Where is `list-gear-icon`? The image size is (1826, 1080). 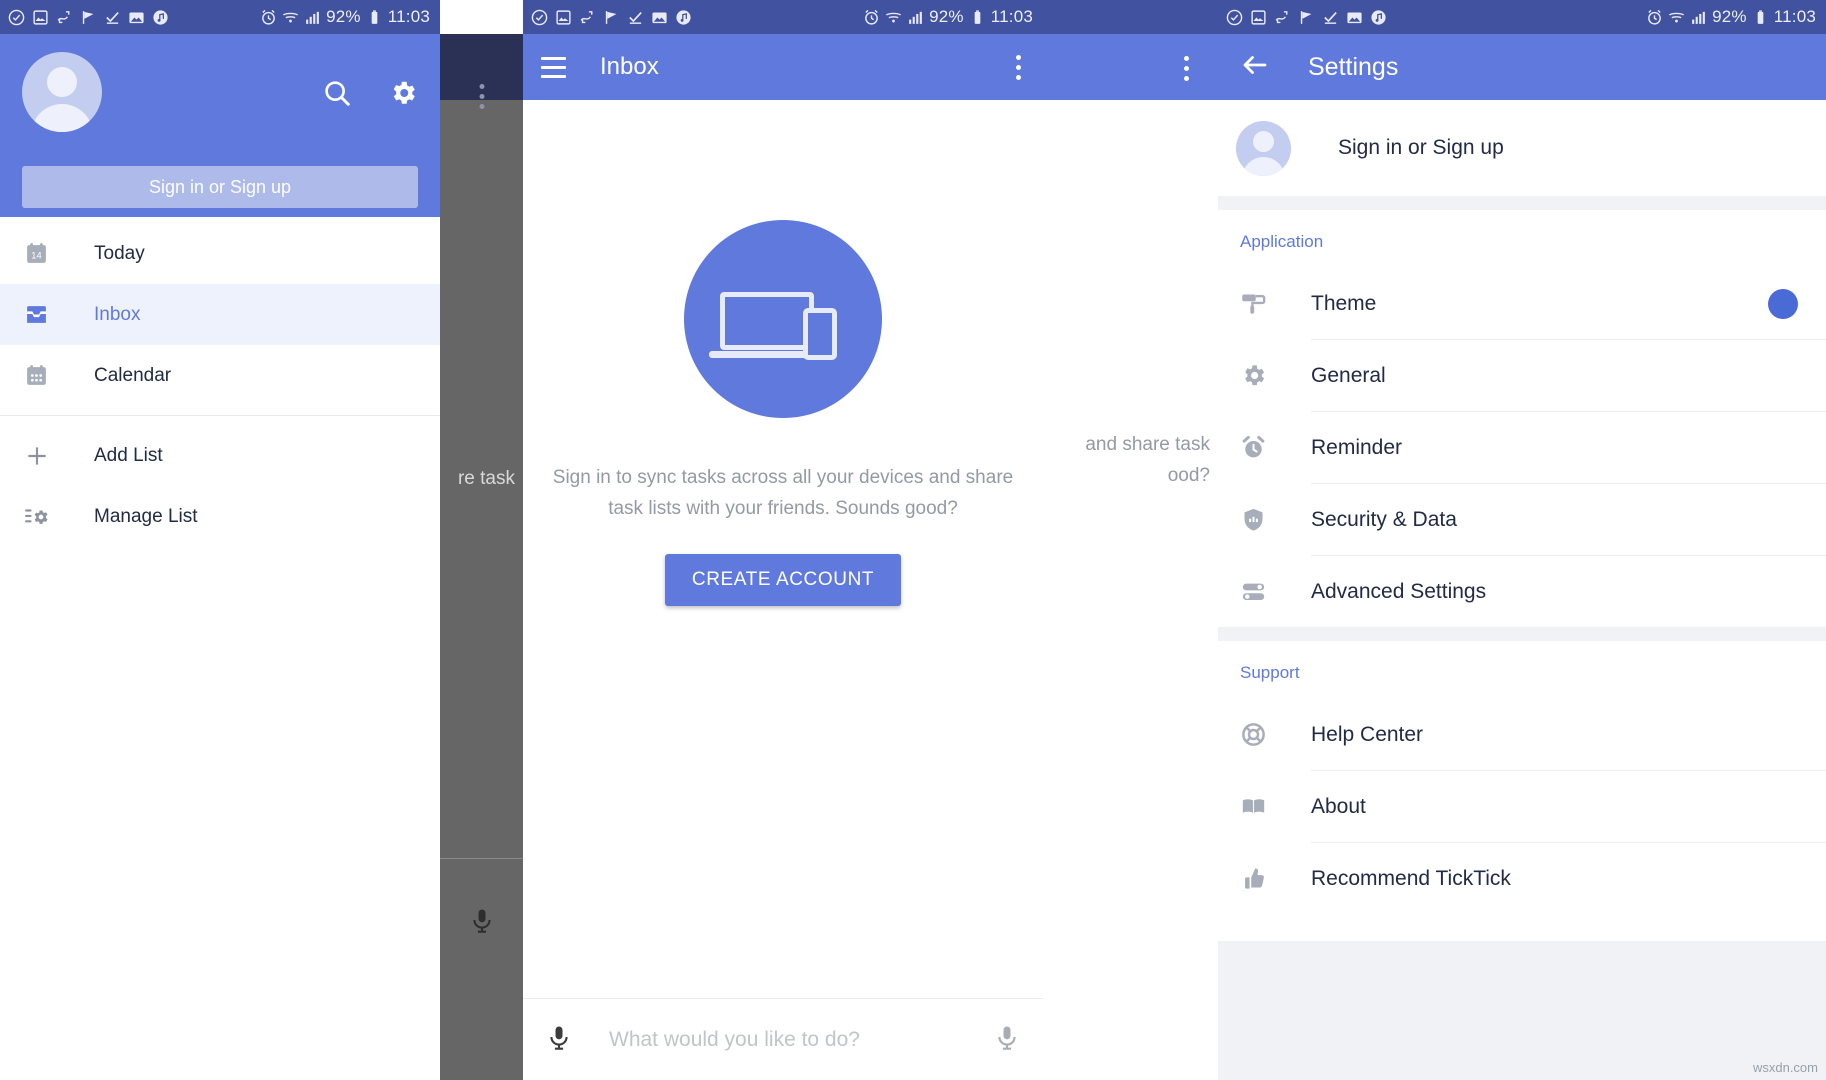 list-gear-icon is located at coordinates (39, 517).